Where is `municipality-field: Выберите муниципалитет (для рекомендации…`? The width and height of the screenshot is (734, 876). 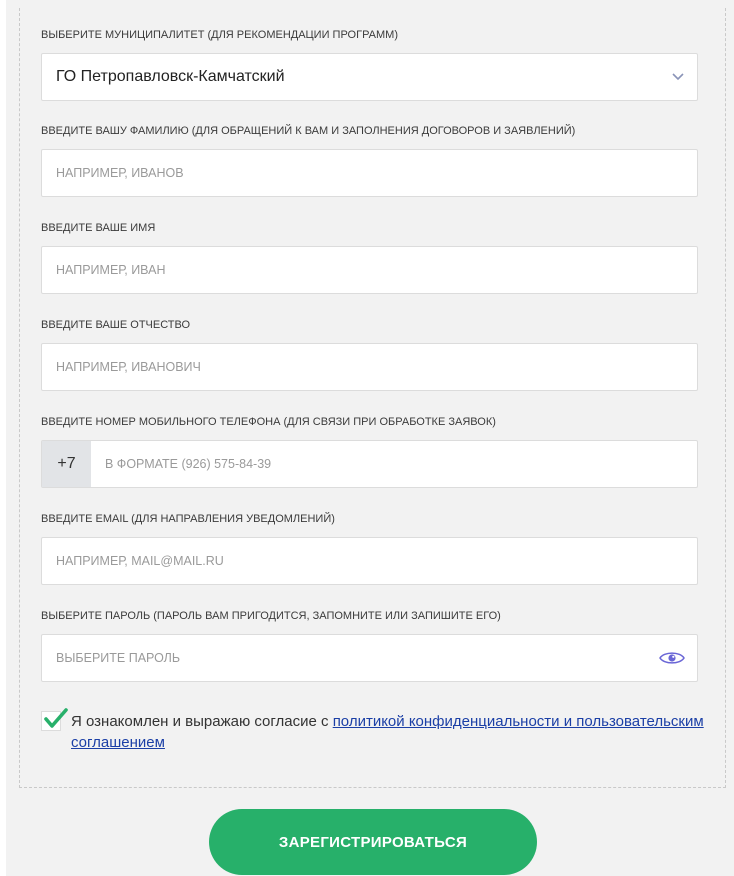
municipality-field: Выберите муниципалитет (для рекомендации… is located at coordinates (369, 64).